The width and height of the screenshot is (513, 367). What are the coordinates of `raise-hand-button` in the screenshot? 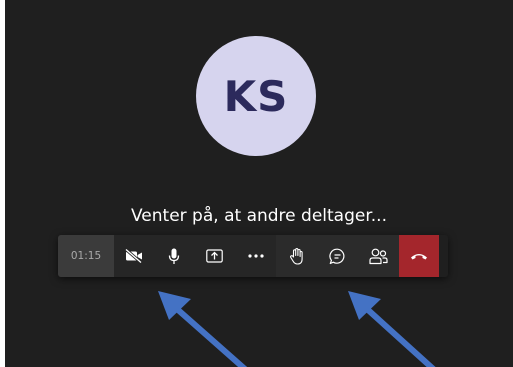 It's located at (296, 256).